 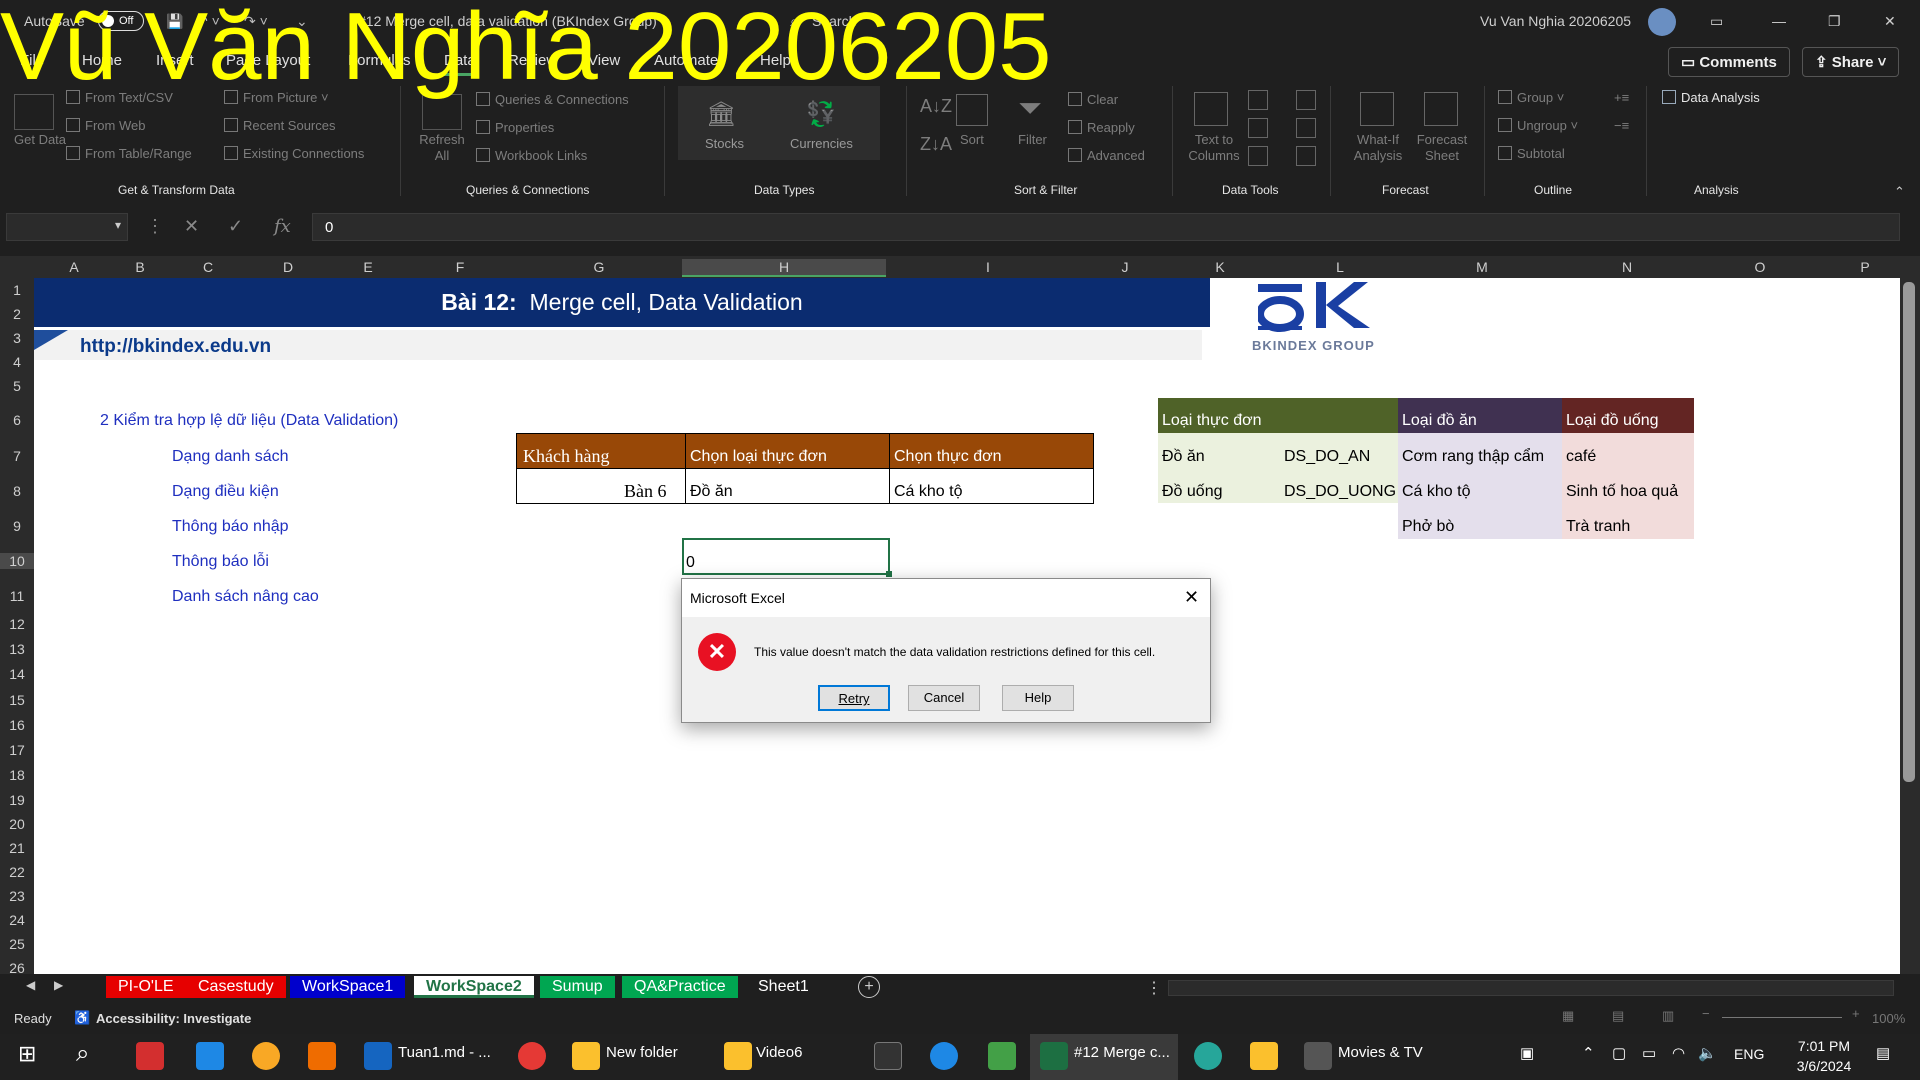 I want to click on row-header: 13, so click(x=17, y=649).